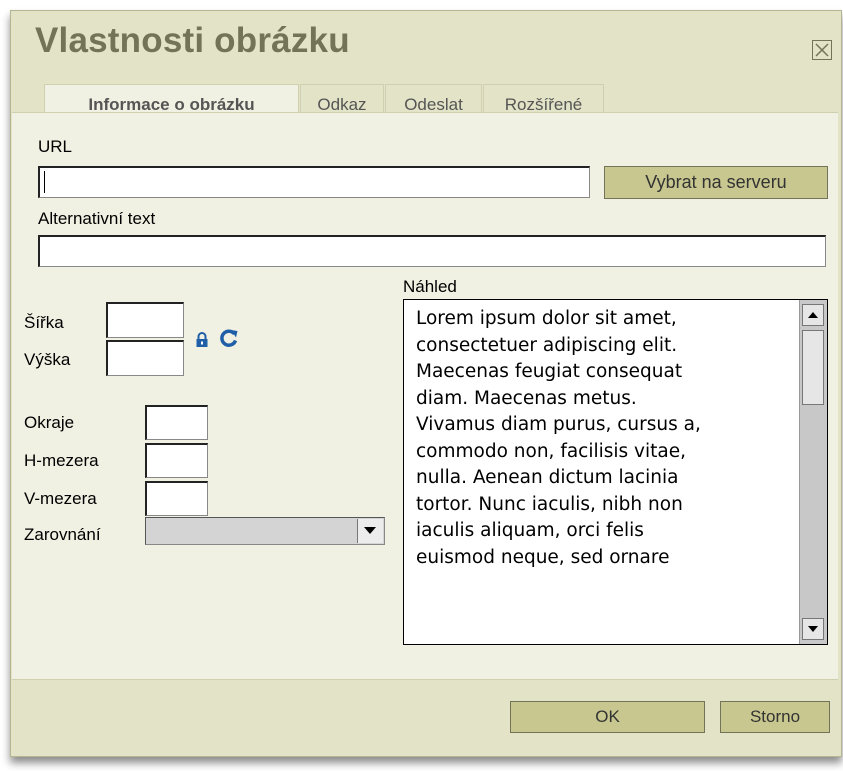 Image resolution: width=843 pixels, height=771 pixels. Describe the element at coordinates (530, 530) in the screenshot. I see `preview-line: iaculis aliquam, orci felis` at that location.